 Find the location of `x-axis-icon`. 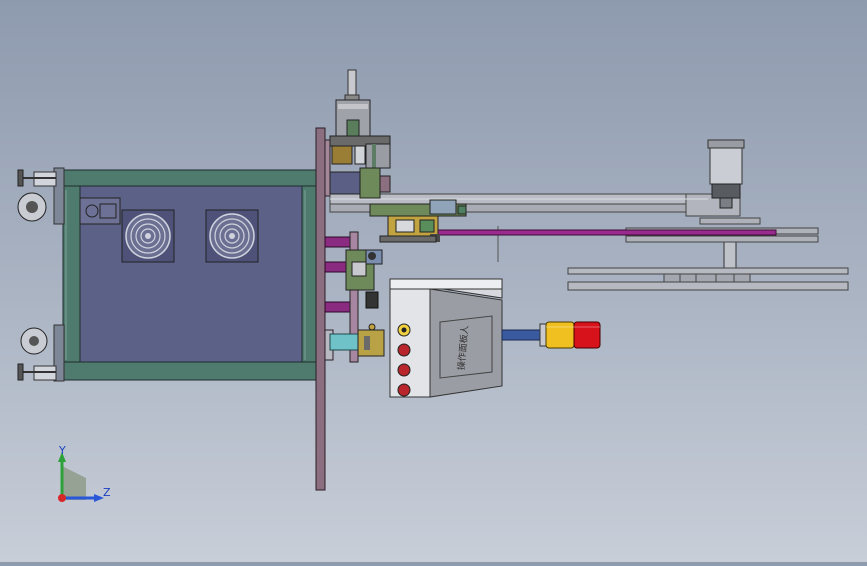

x-axis-icon is located at coordinates (62, 498).